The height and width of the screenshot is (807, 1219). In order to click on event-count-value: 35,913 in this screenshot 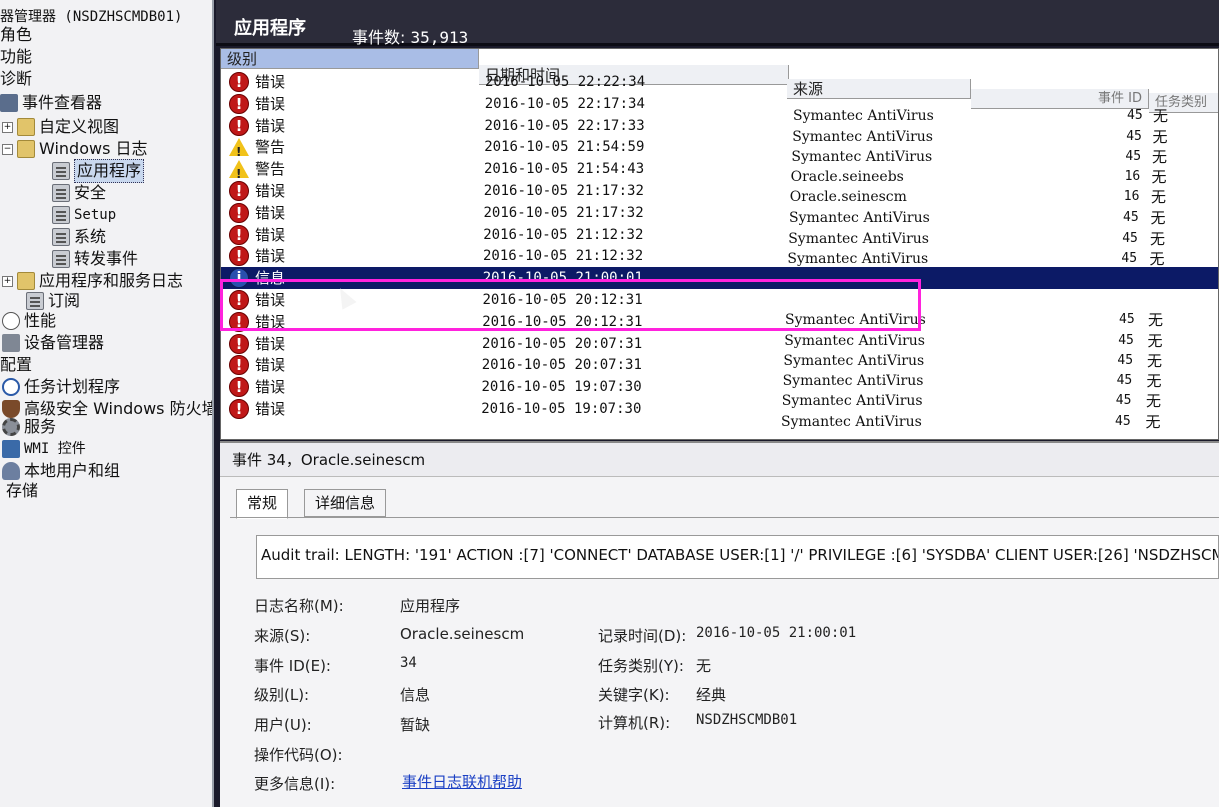, I will do `click(439, 37)`.